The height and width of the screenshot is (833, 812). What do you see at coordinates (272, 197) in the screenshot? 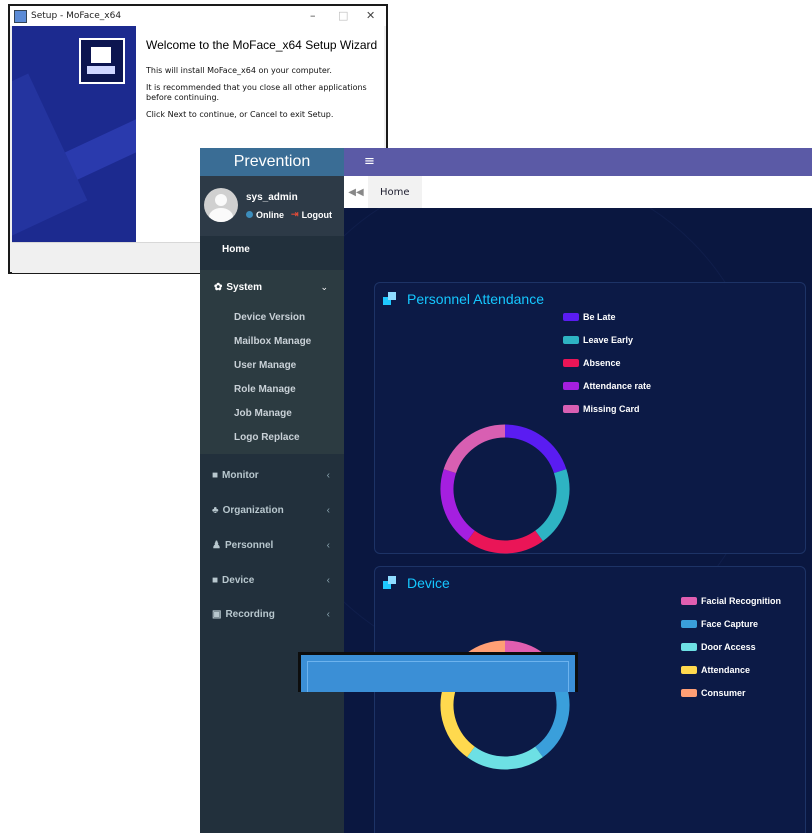
I see `user-name: sys_admin` at bounding box center [272, 197].